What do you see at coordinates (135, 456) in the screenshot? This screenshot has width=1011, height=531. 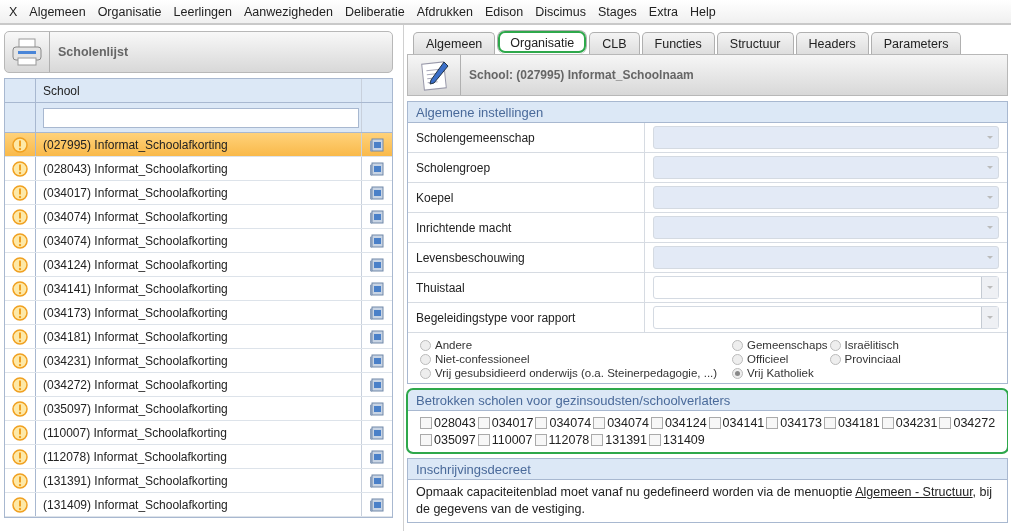 I see `school-name: (112078) Informat_Schoolafkorting` at bounding box center [135, 456].